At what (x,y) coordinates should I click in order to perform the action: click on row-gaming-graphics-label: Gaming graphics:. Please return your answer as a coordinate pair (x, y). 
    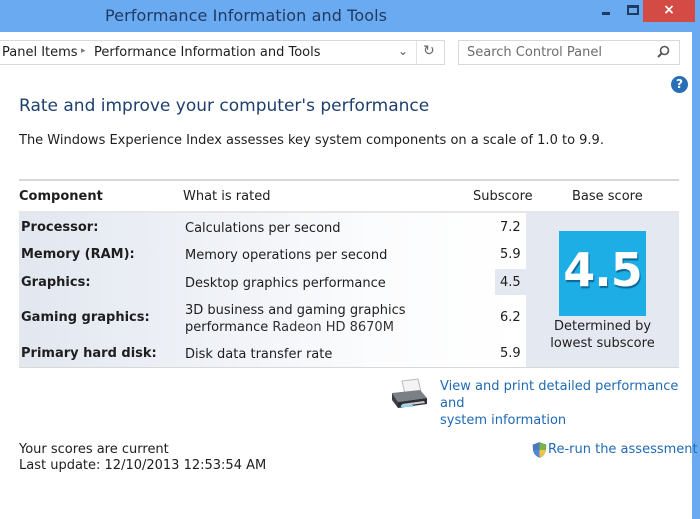
    Looking at the image, I should click on (85, 317).